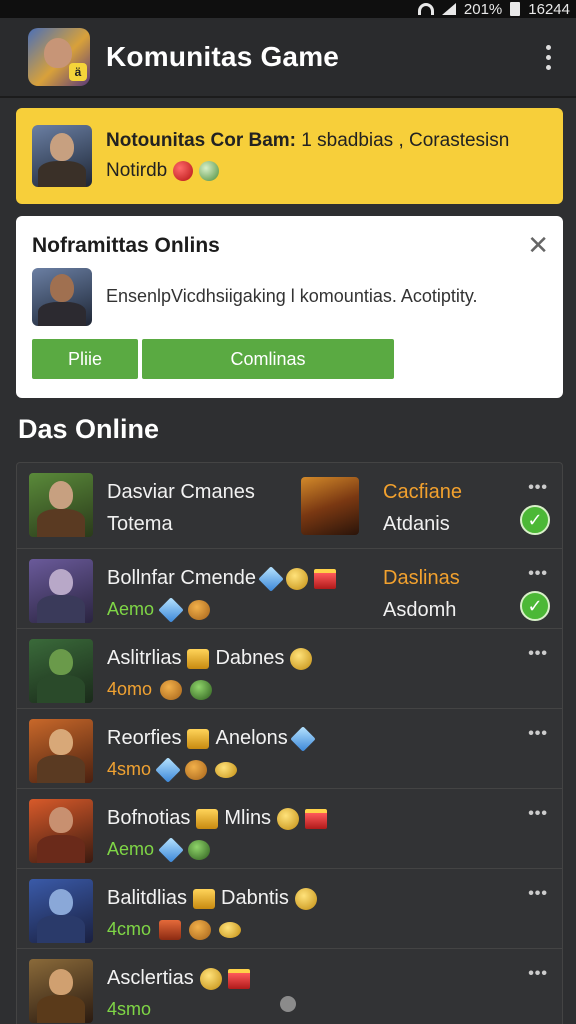  I want to click on chest-icon, so click(170, 929).